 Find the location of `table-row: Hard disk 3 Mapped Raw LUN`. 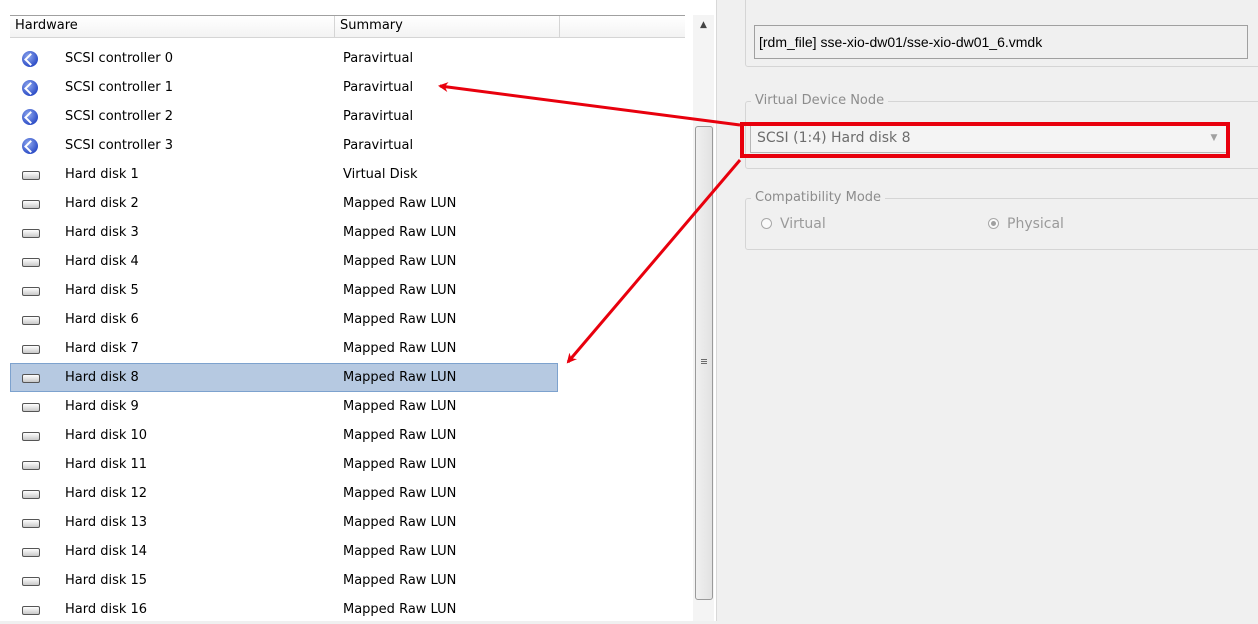

table-row: Hard disk 3 Mapped Raw LUN is located at coordinates (347, 232).